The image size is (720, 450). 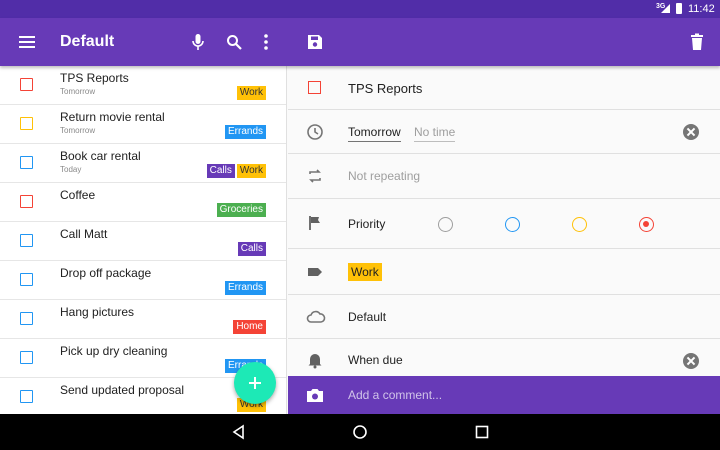 I want to click on reminder-row: When due, so click(x=504, y=357).